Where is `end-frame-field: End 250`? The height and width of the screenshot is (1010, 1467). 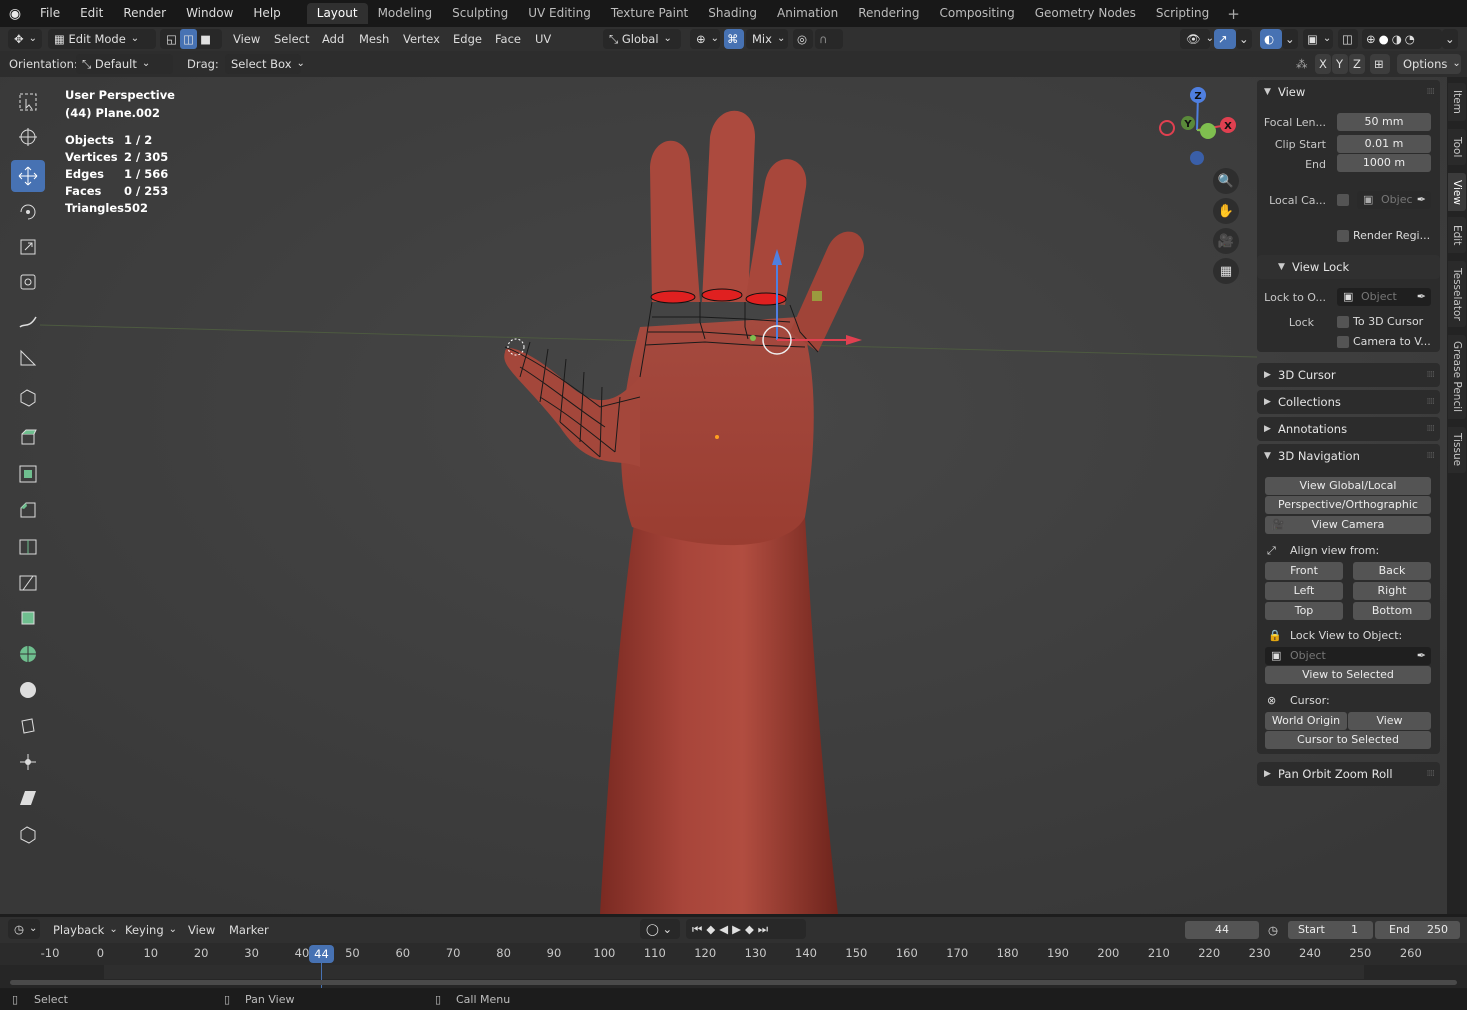 end-frame-field: End 250 is located at coordinates (1417, 930).